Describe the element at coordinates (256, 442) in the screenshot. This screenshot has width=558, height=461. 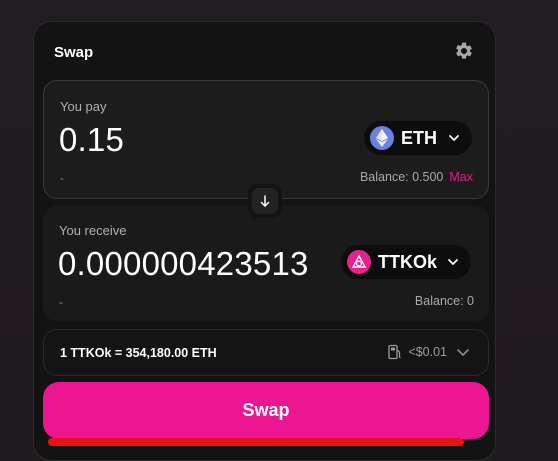
I see `error-underline` at that location.